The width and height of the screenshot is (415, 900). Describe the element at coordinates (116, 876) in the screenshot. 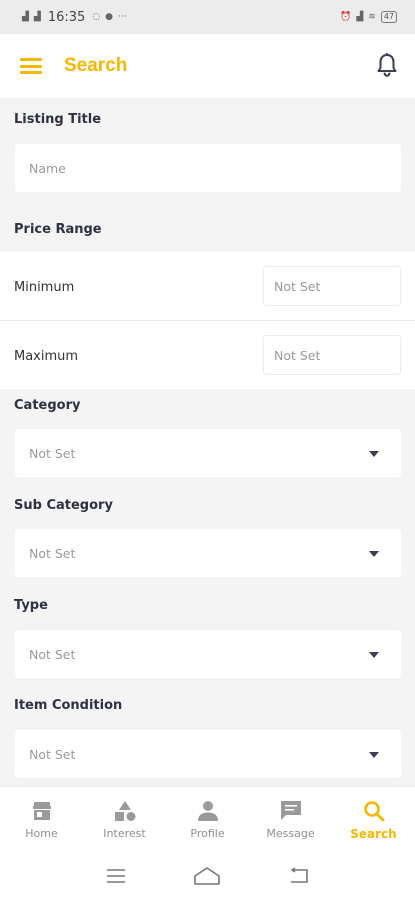

I see `recent-apps-icon` at that location.